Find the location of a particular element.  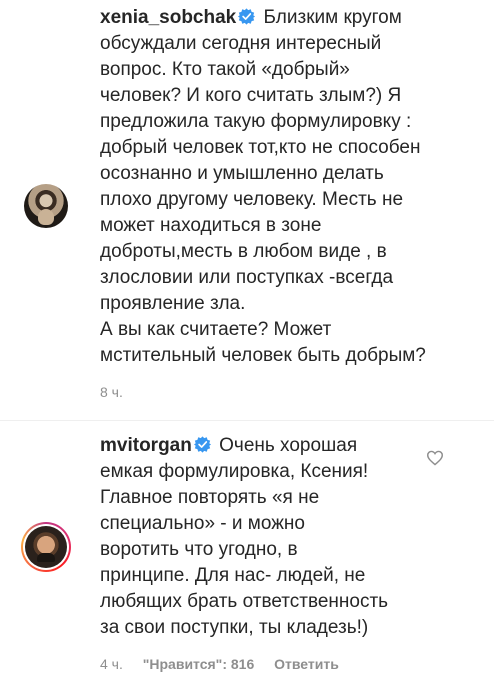

divider is located at coordinates (247, 420).